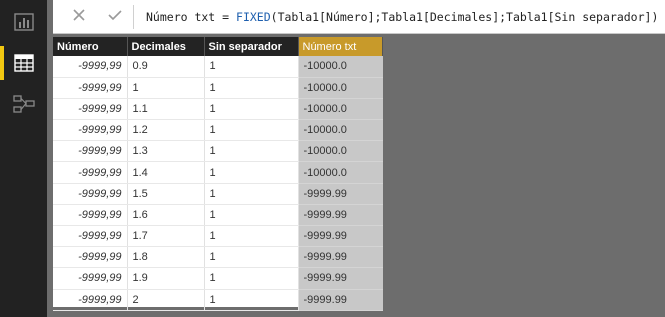 Image resolution: width=665 pixels, height=317 pixels. Describe the element at coordinates (90, 46) in the screenshot. I see `column-header-numero: Número` at that location.